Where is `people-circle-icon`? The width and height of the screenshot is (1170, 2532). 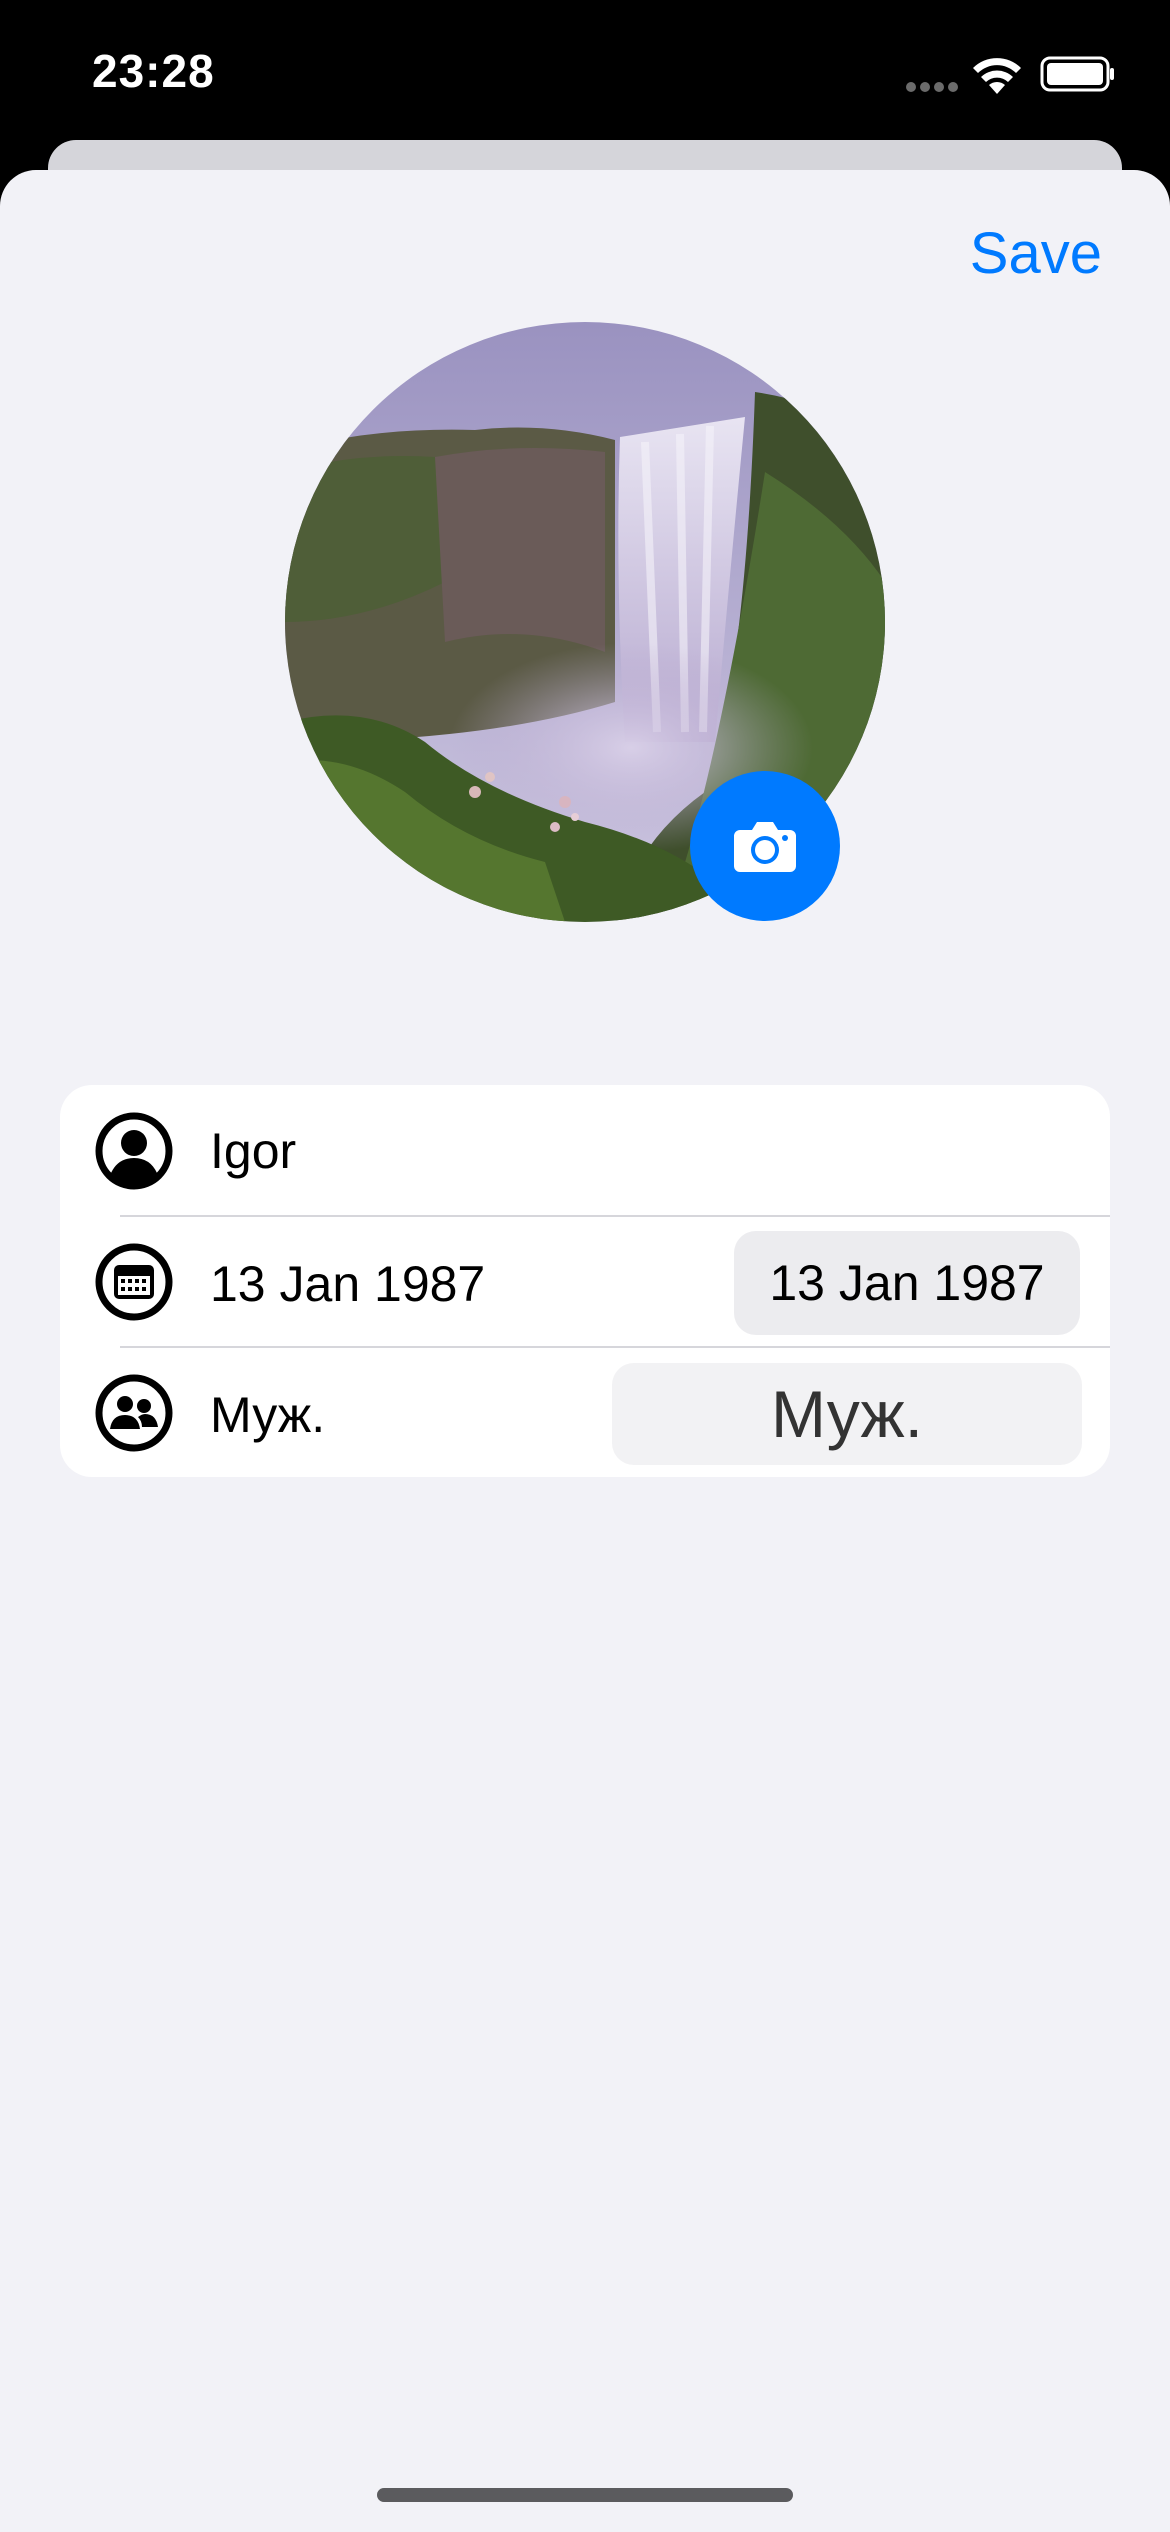 people-circle-icon is located at coordinates (134, 1413).